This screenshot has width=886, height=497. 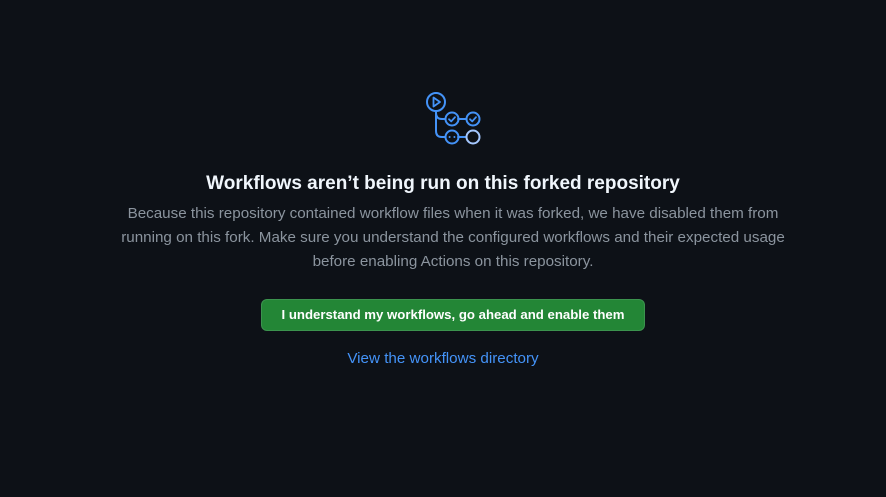 What do you see at coordinates (443, 359) in the screenshot?
I see `view-workflows-directory-link: View the workflows directory` at bounding box center [443, 359].